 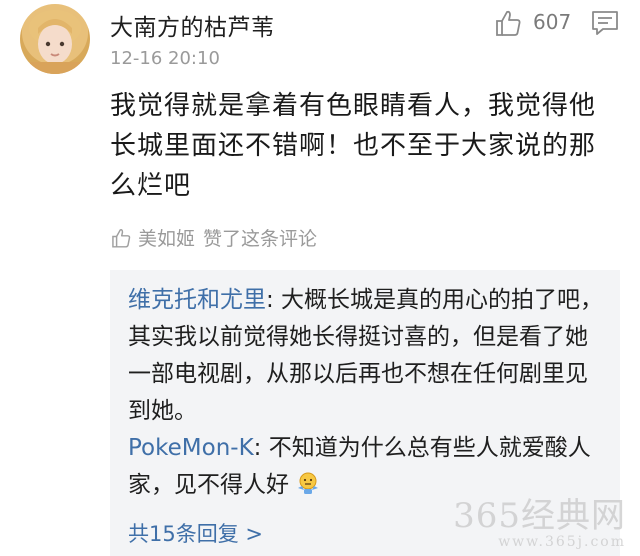 I want to click on liked-by-row: 美如姬 赞了这条评论, so click(x=213, y=237).